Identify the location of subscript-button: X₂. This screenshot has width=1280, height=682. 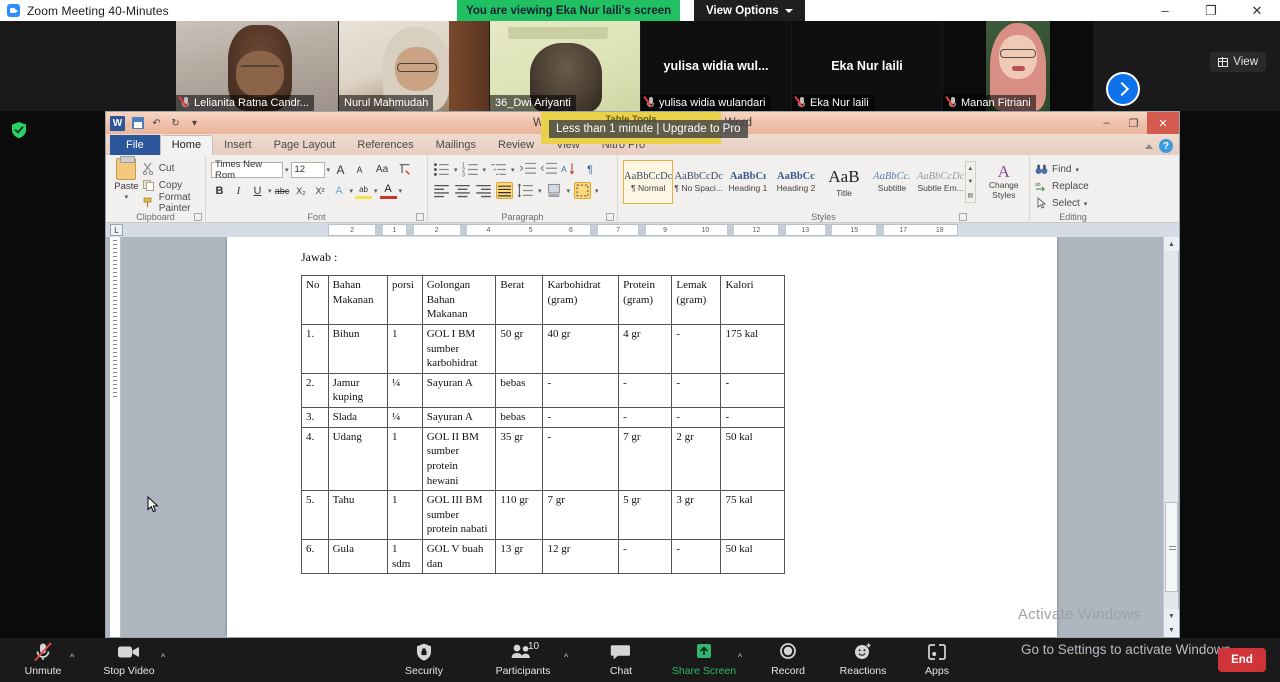
(301, 190).